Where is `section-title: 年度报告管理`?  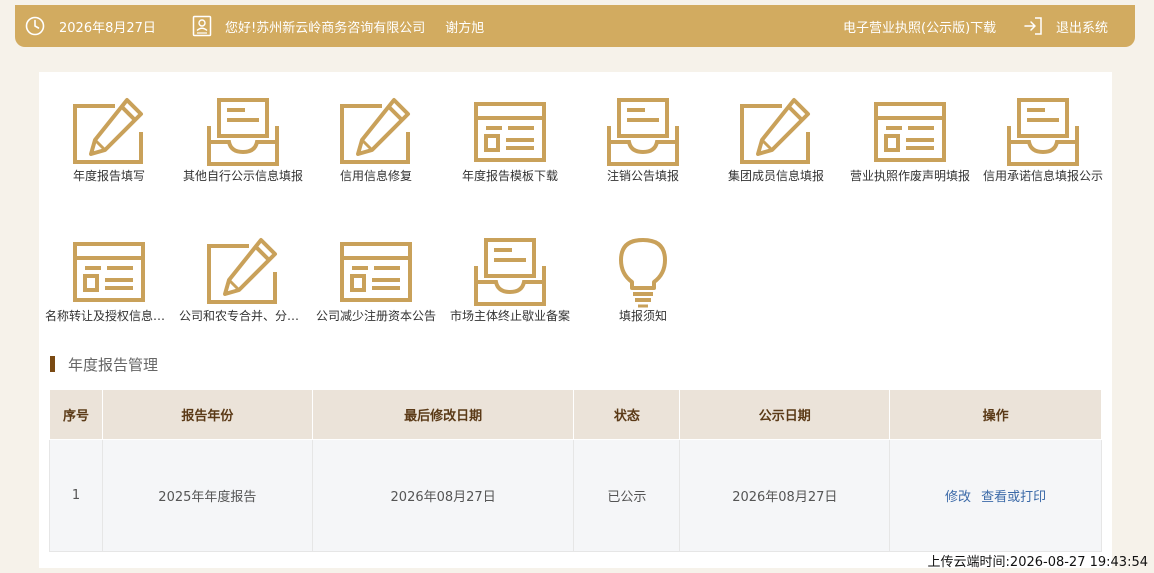
section-title: 年度报告管理 is located at coordinates (104, 364).